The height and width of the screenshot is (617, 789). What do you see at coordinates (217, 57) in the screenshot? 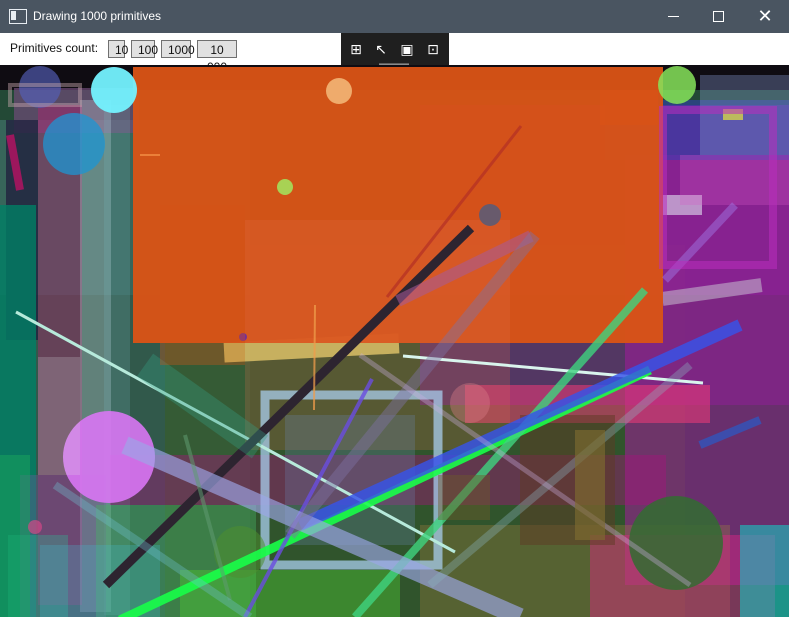
I see `count-10000-button: 10 000` at bounding box center [217, 57].